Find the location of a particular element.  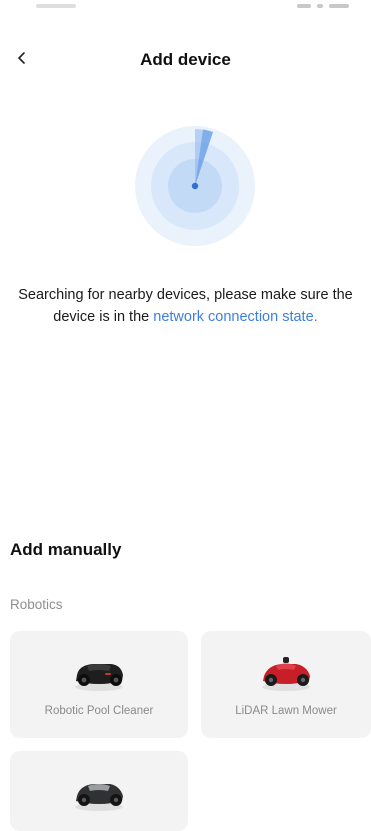

status-time is located at coordinates (56, 6).